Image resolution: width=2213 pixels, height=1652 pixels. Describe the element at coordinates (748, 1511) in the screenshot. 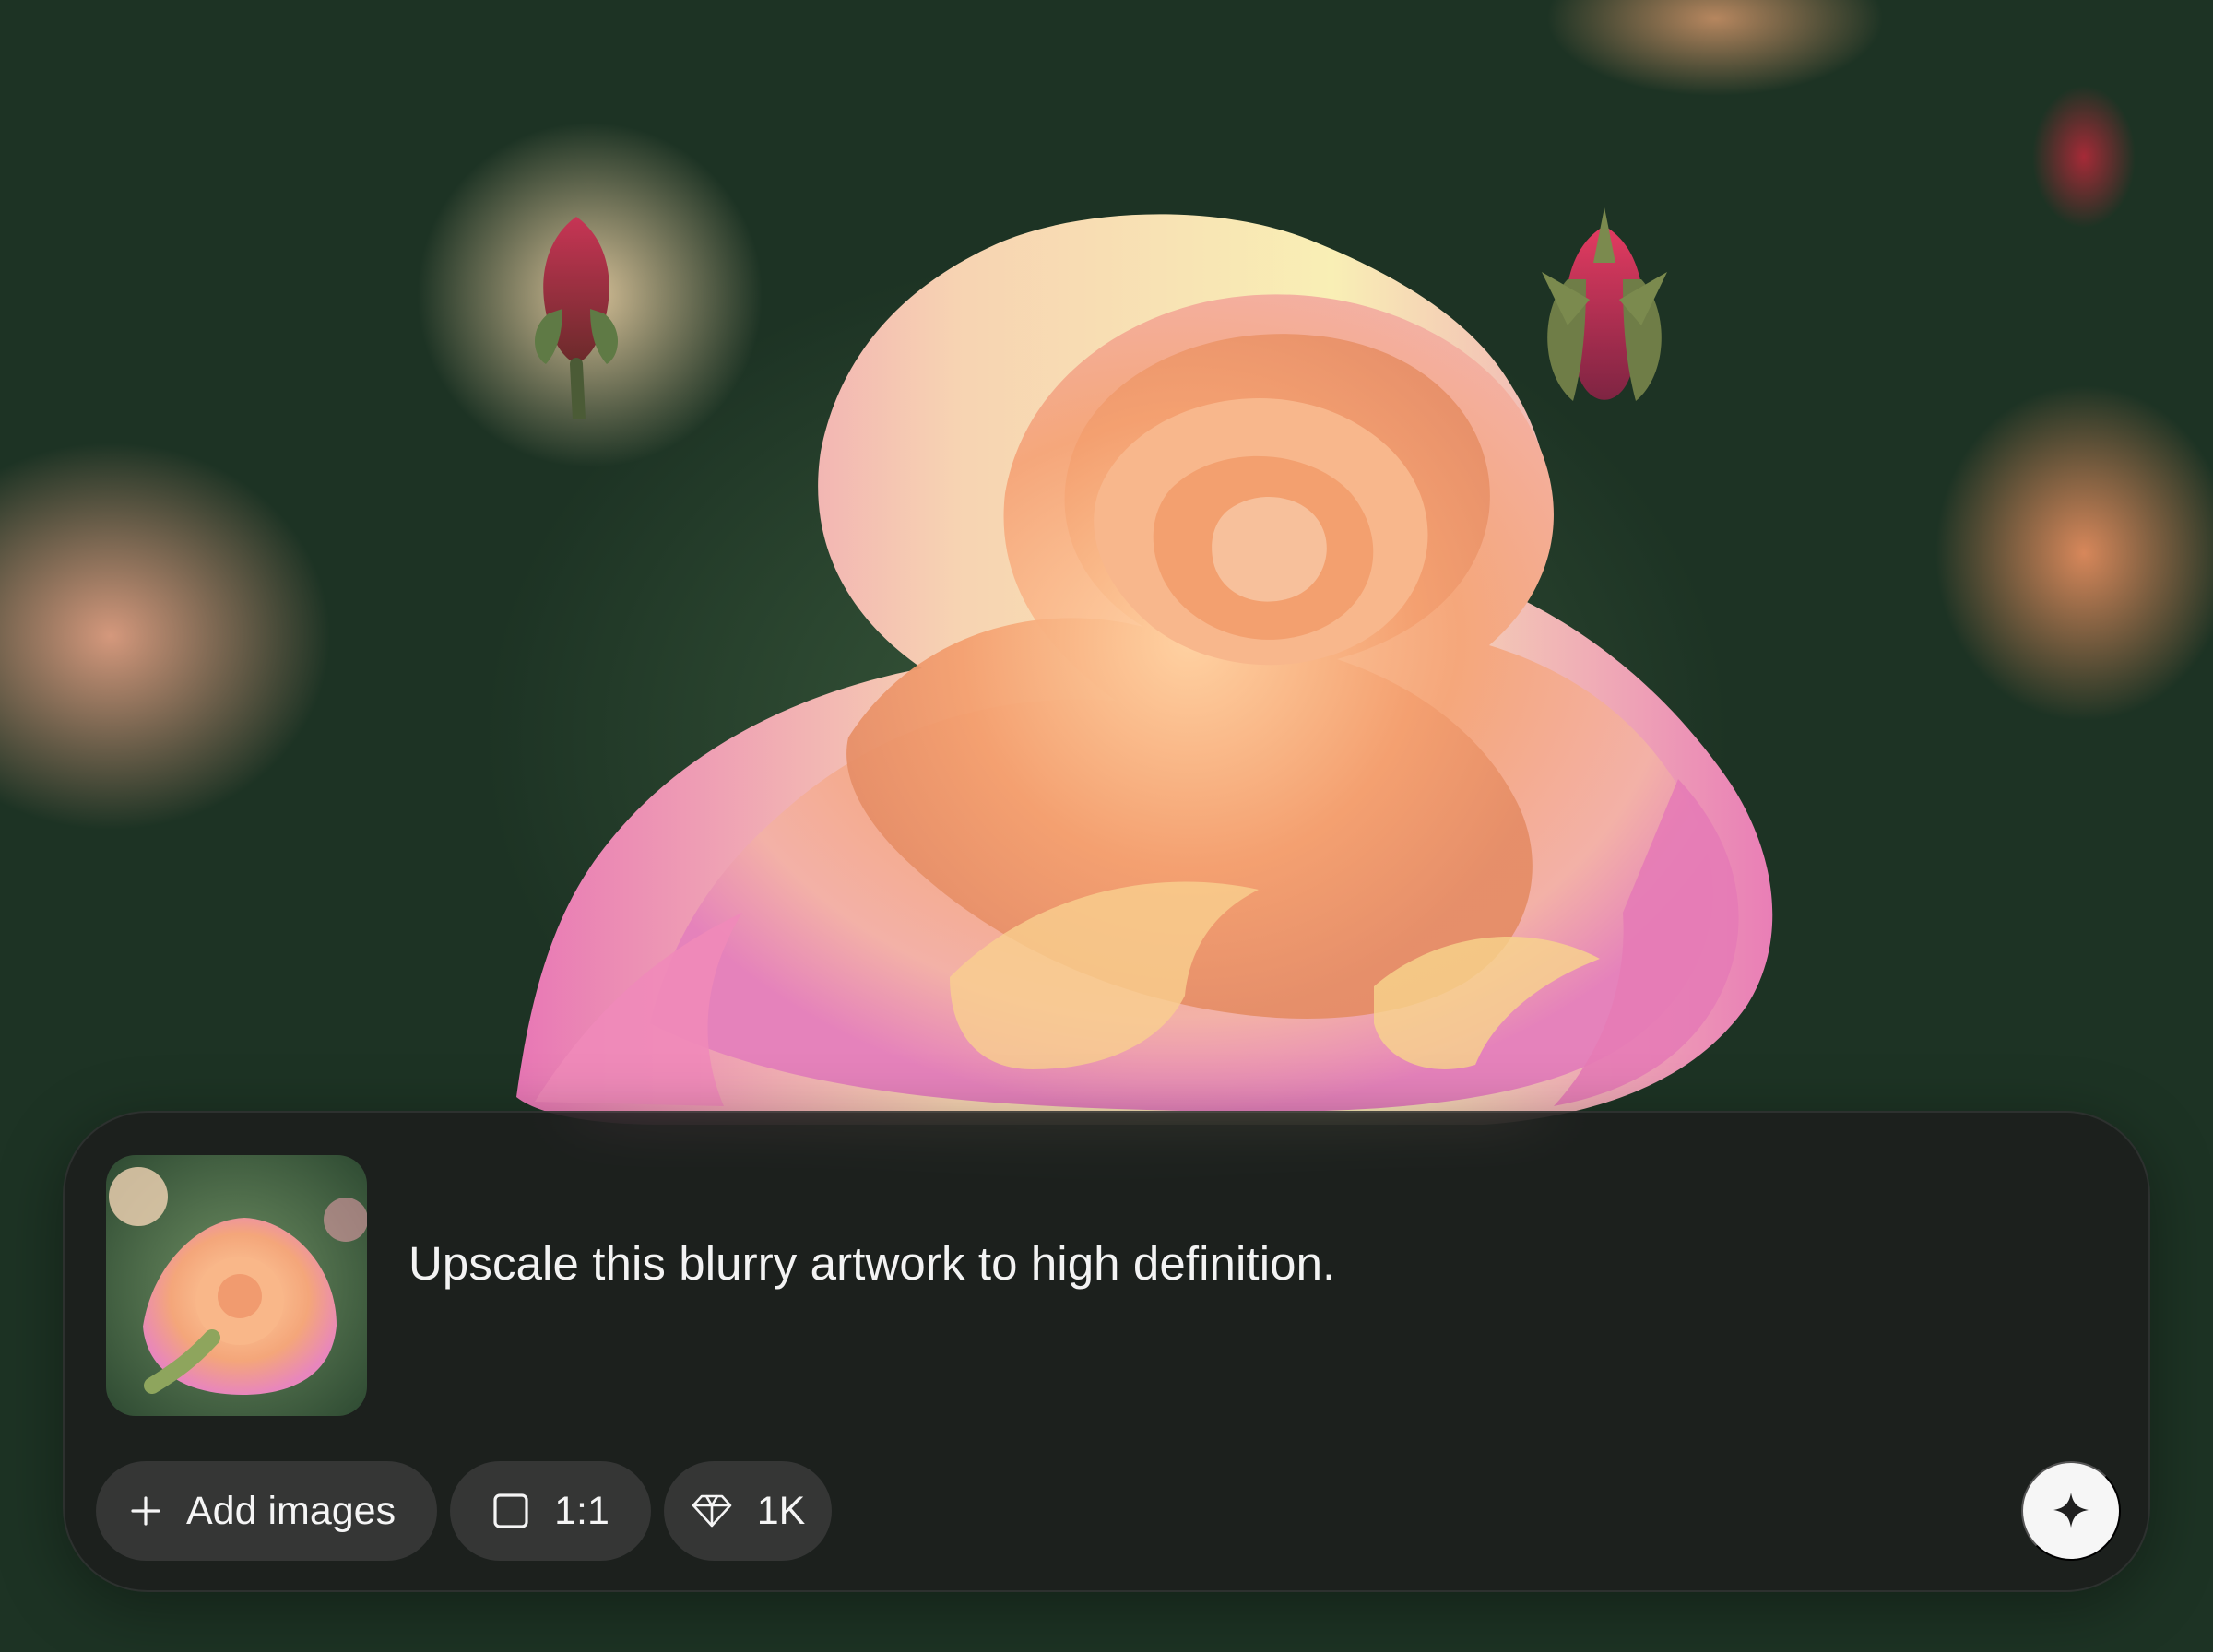

I see `resolution-button: 1K` at that location.